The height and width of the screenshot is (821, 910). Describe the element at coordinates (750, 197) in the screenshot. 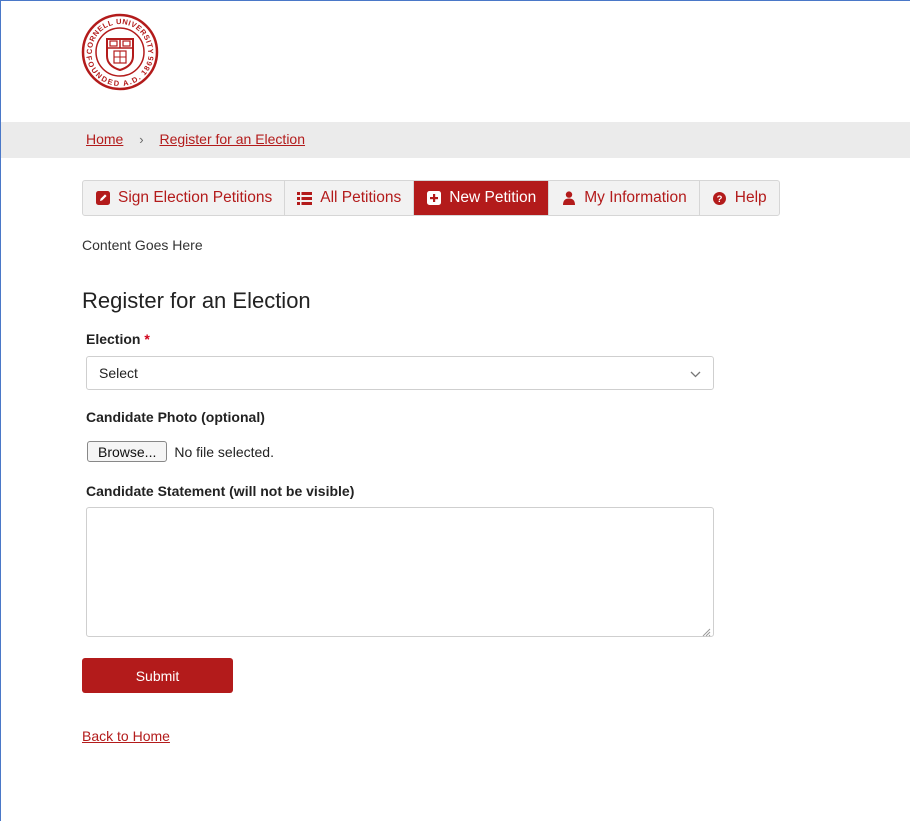

I see `tab-label: Help` at that location.